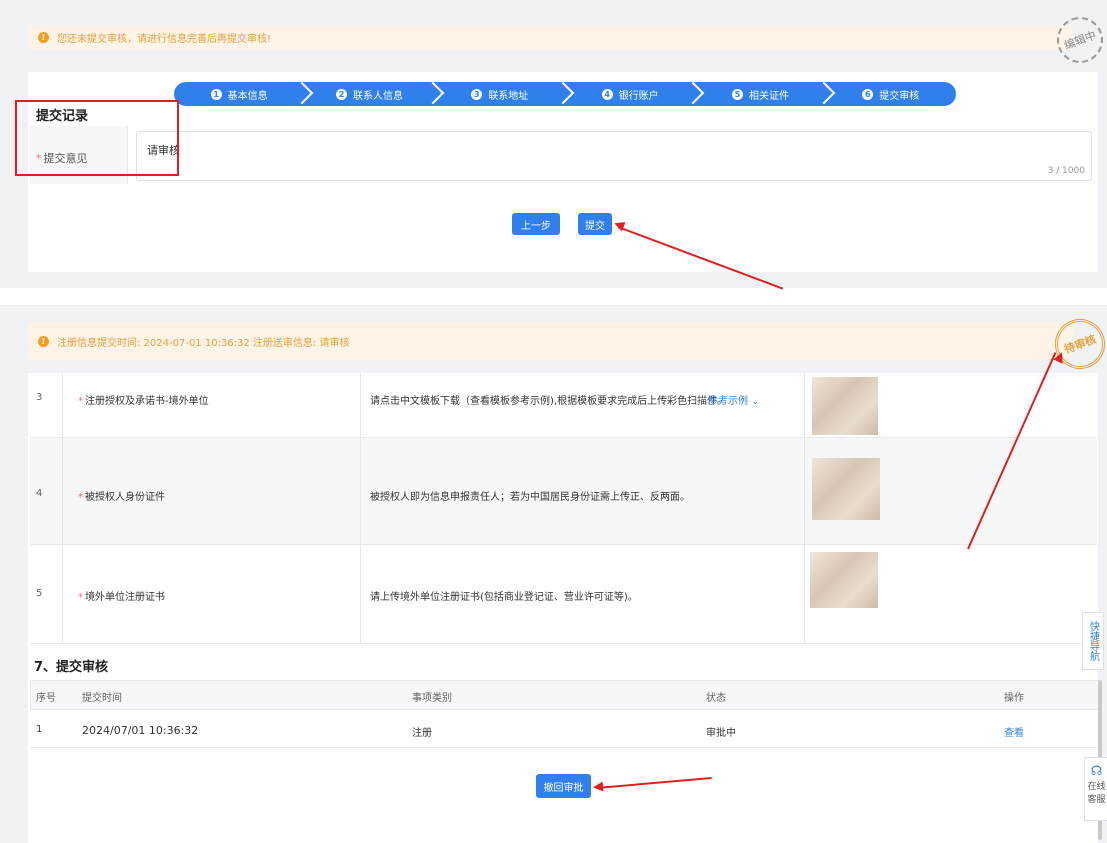  What do you see at coordinates (716, 698) in the screenshot?
I see `col-header-status: 状态` at bounding box center [716, 698].